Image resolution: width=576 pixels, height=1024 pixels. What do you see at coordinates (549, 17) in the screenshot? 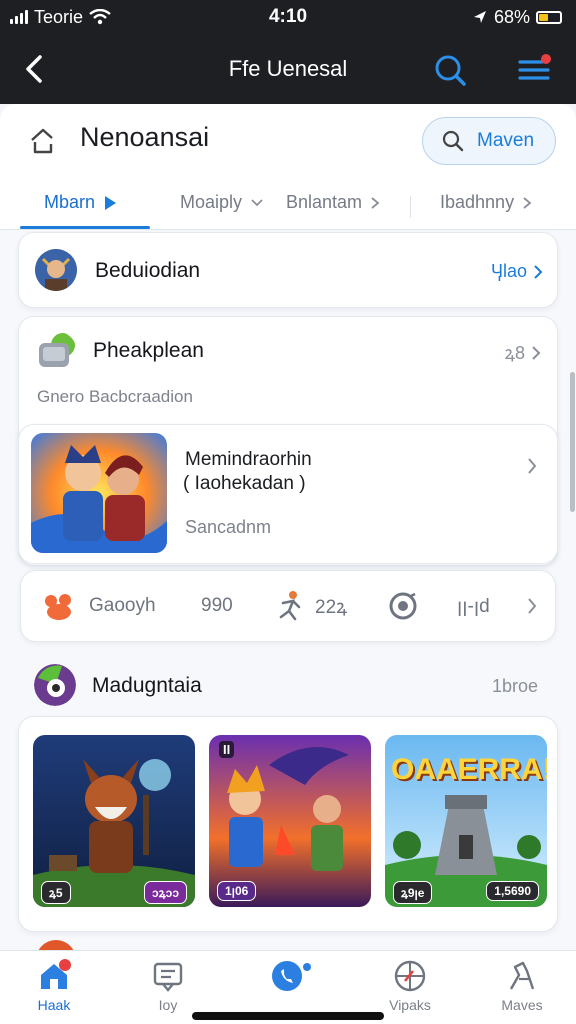
I see `battery-icon` at bounding box center [549, 17].